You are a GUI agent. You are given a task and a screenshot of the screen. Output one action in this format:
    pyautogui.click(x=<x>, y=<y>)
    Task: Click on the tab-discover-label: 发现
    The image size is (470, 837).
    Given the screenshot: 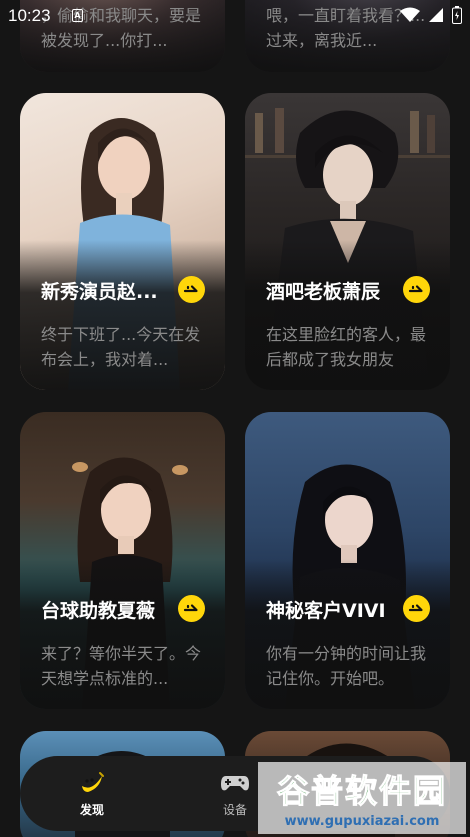 What is the action you would take?
    pyautogui.click(x=91, y=810)
    